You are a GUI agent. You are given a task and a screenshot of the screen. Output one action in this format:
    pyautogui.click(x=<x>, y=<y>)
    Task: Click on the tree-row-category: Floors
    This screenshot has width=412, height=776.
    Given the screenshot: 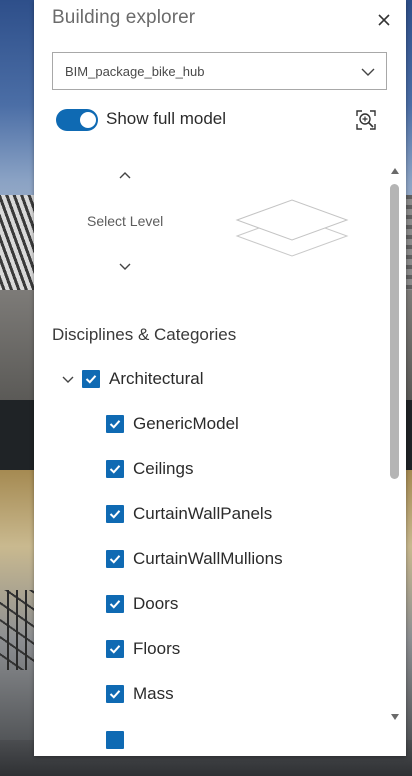 What is the action you would take?
    pyautogui.click(x=143, y=649)
    